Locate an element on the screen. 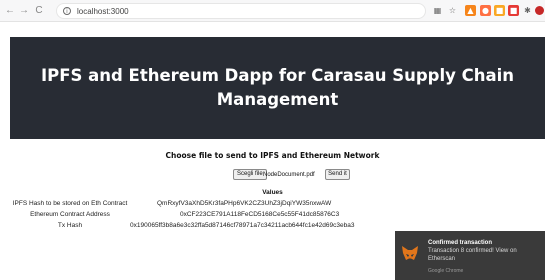 This screenshot has width=545, height=280. choose-file-button: Scegli file is located at coordinates (250, 174).